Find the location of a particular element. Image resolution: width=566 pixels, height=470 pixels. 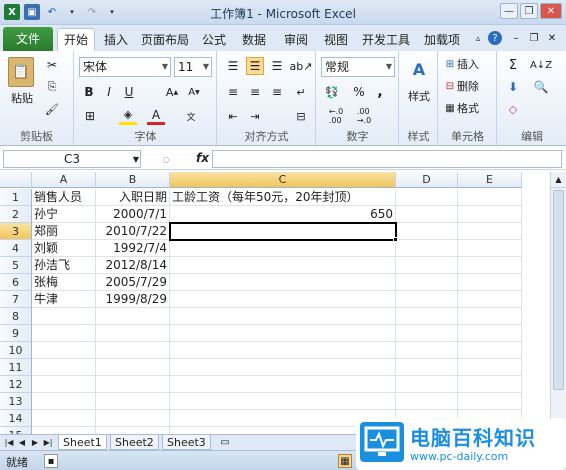

copy-icon: ⎘ is located at coordinates (52, 87).